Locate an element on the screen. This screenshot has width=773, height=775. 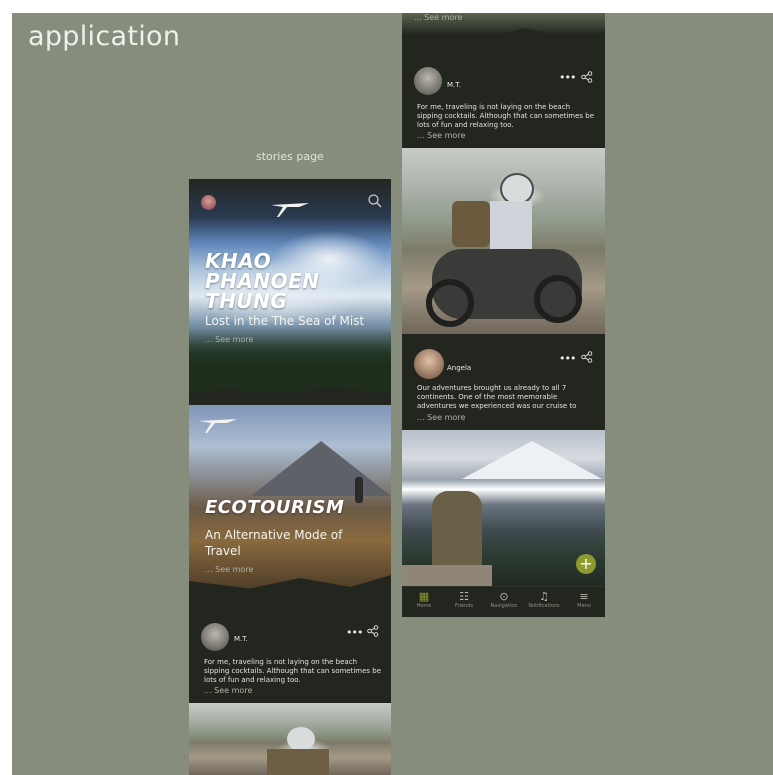
user-avatar is located at coordinates (208, 202).